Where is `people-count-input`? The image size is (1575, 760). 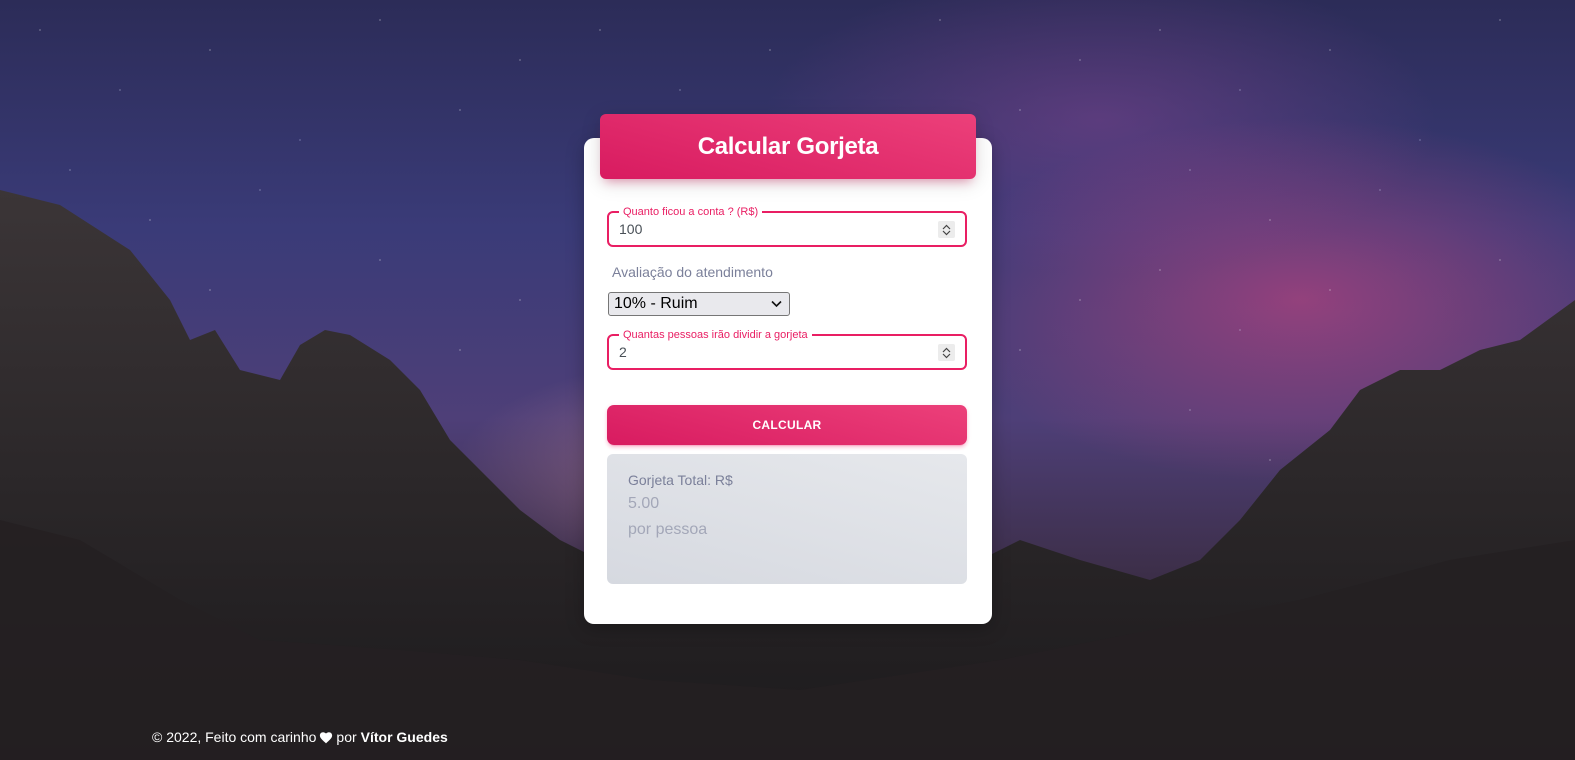
people-count-input is located at coordinates (769, 352).